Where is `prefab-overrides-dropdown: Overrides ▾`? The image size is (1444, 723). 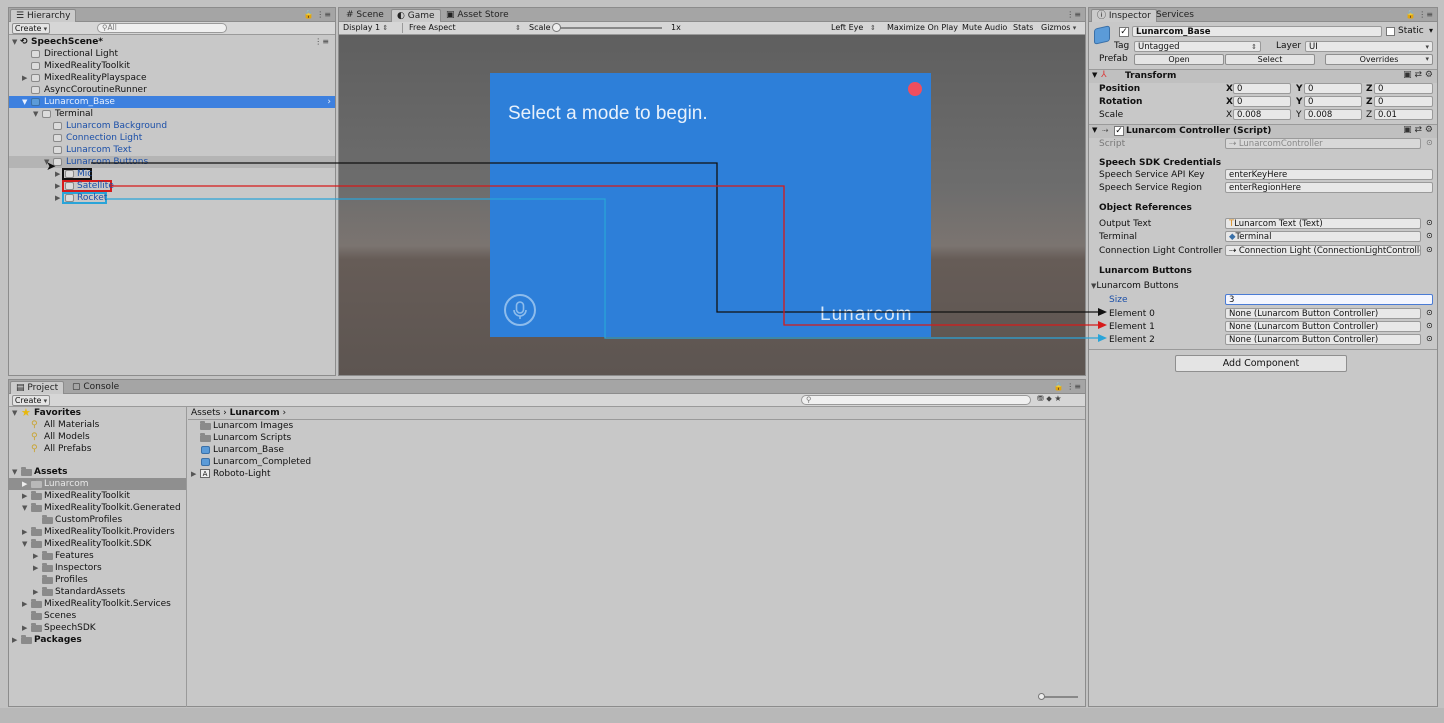
prefab-overrides-dropdown: Overrides ▾ is located at coordinates (1379, 59).